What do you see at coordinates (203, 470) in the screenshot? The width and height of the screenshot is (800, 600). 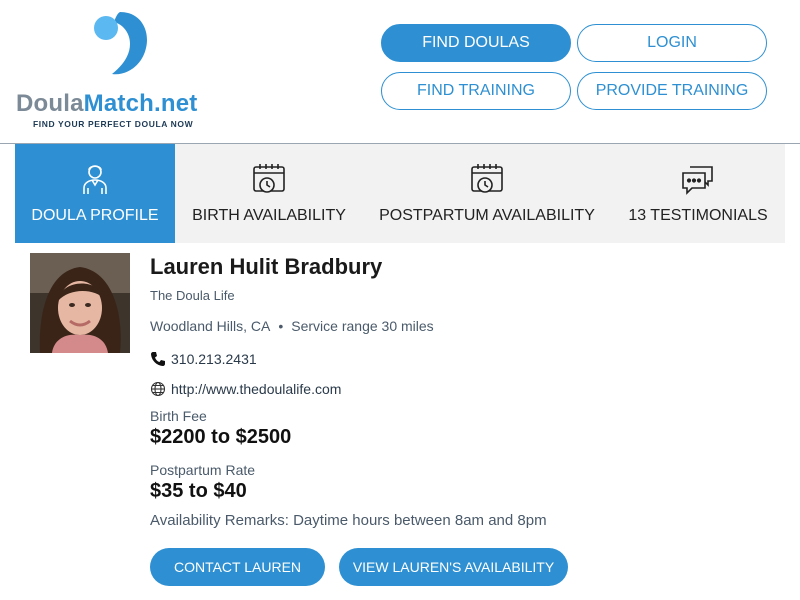 I see `postpartum-rate-label: Postpartum Rate` at bounding box center [203, 470].